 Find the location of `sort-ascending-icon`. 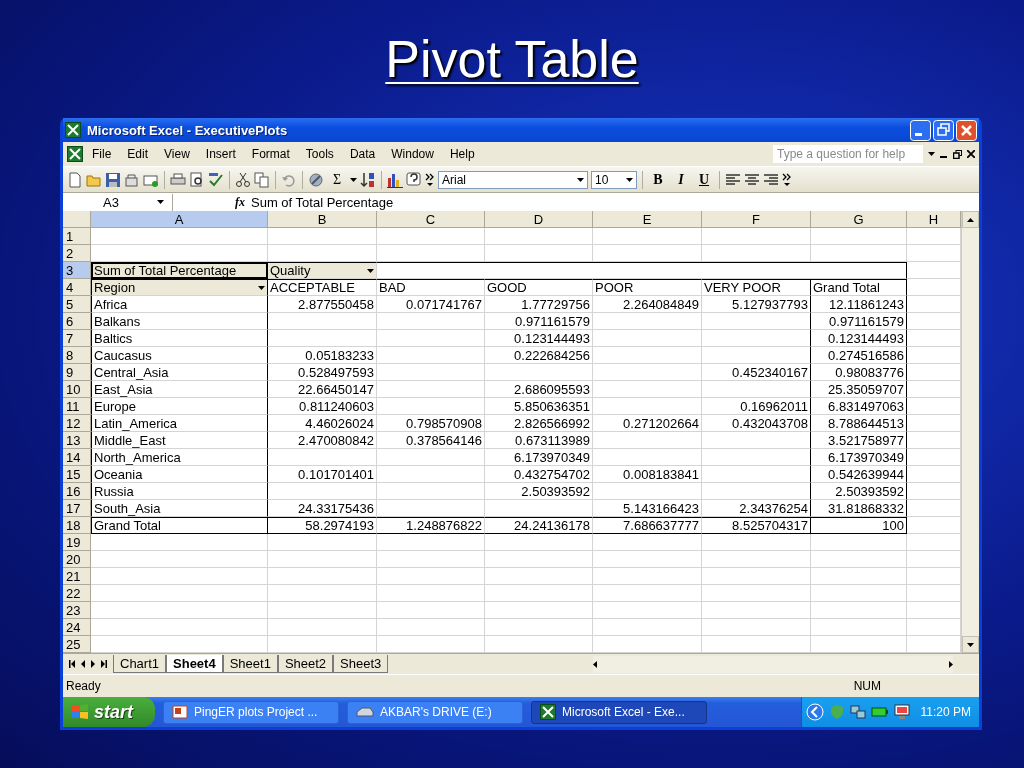

sort-ascending-icon is located at coordinates (368, 179).